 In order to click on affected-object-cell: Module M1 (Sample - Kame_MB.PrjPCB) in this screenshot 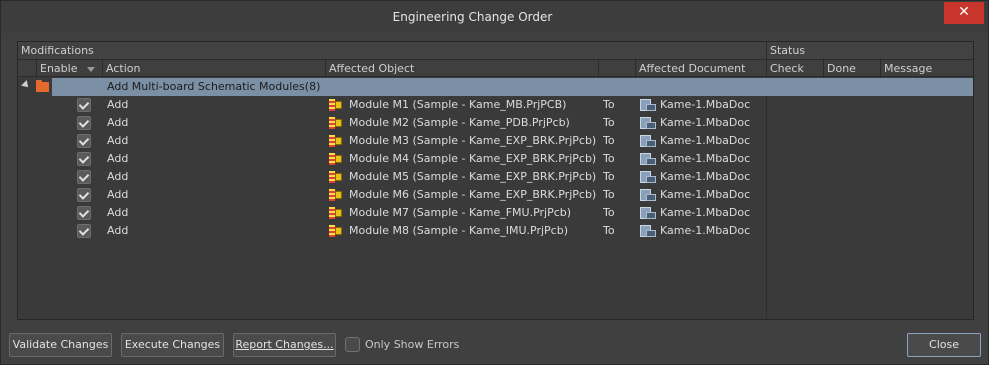, I will do `click(458, 104)`.